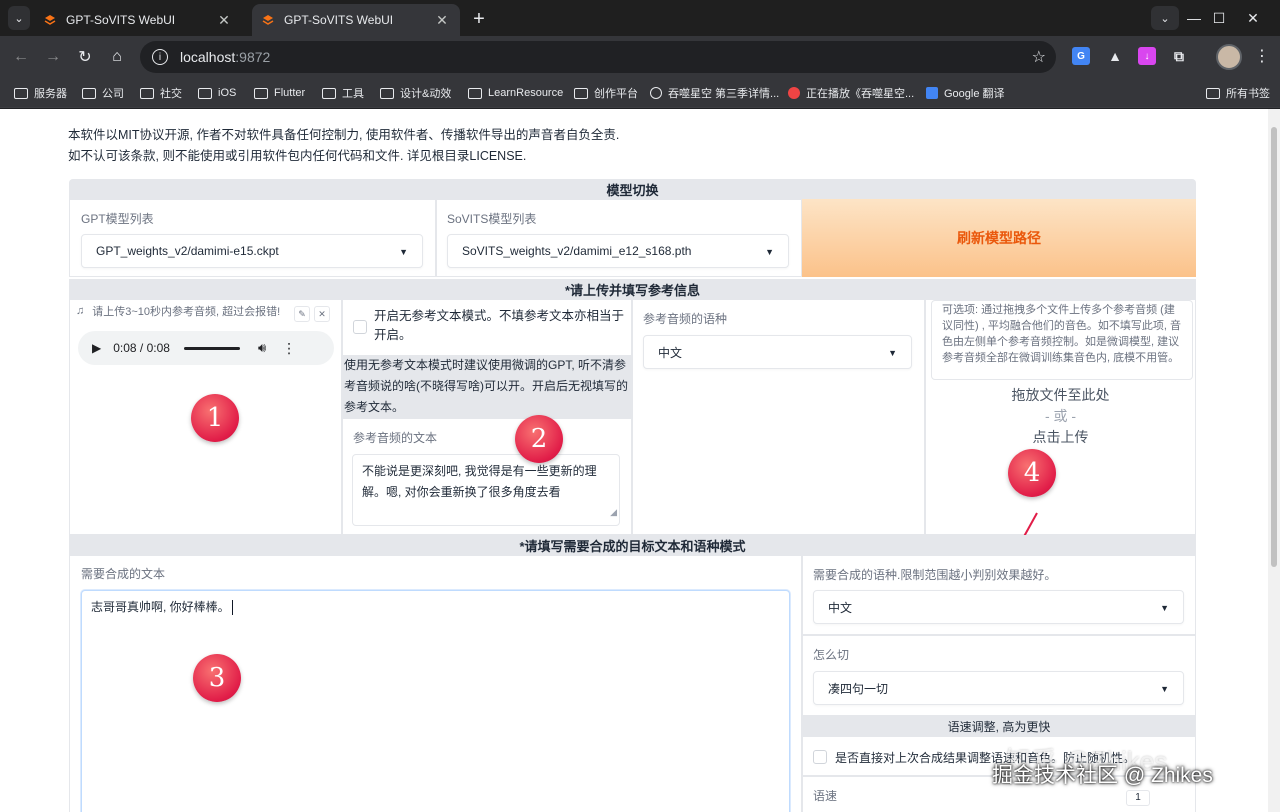  I want to click on sovits-model-dropdown: SoVITS_weights_v2/damimi_e12_s168.pth ▼, so click(618, 251).